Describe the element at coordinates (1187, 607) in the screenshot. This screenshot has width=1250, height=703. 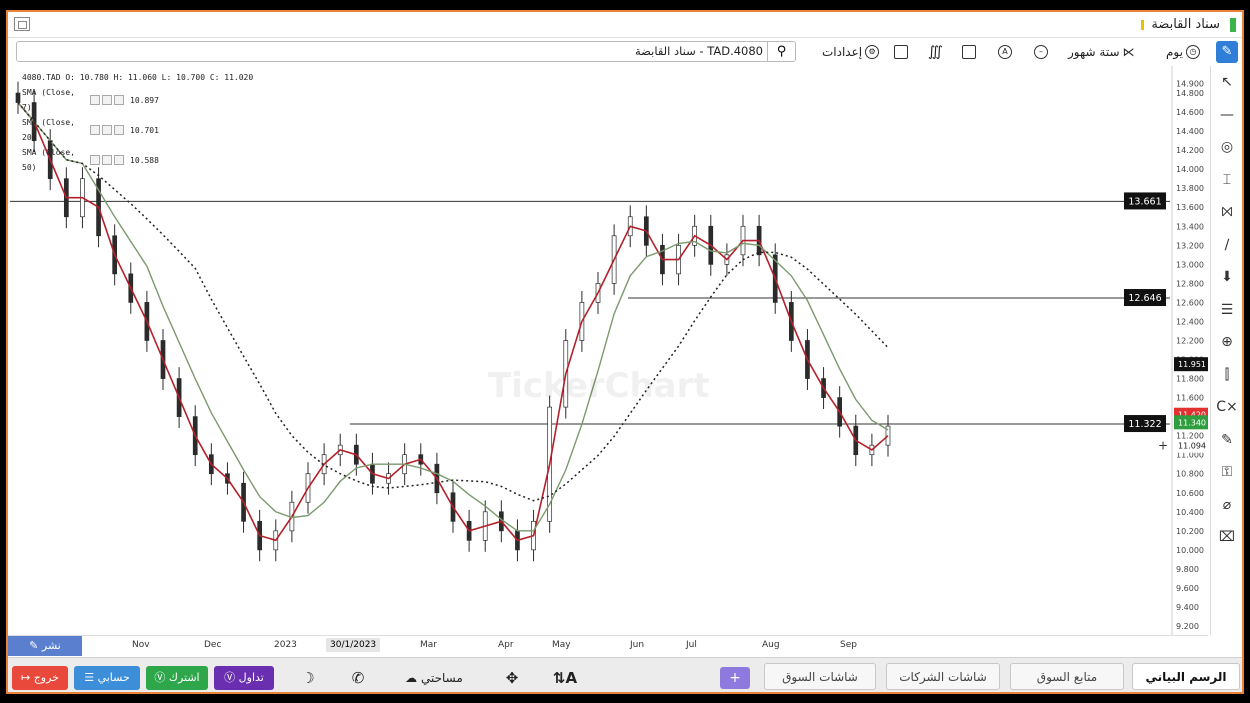
I see `price-tick-label: 9.400` at that location.